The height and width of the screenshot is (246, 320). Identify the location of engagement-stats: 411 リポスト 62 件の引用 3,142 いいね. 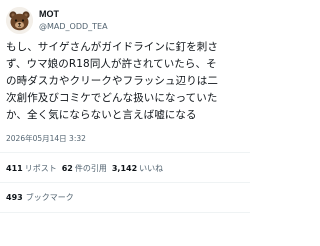
(84, 169).